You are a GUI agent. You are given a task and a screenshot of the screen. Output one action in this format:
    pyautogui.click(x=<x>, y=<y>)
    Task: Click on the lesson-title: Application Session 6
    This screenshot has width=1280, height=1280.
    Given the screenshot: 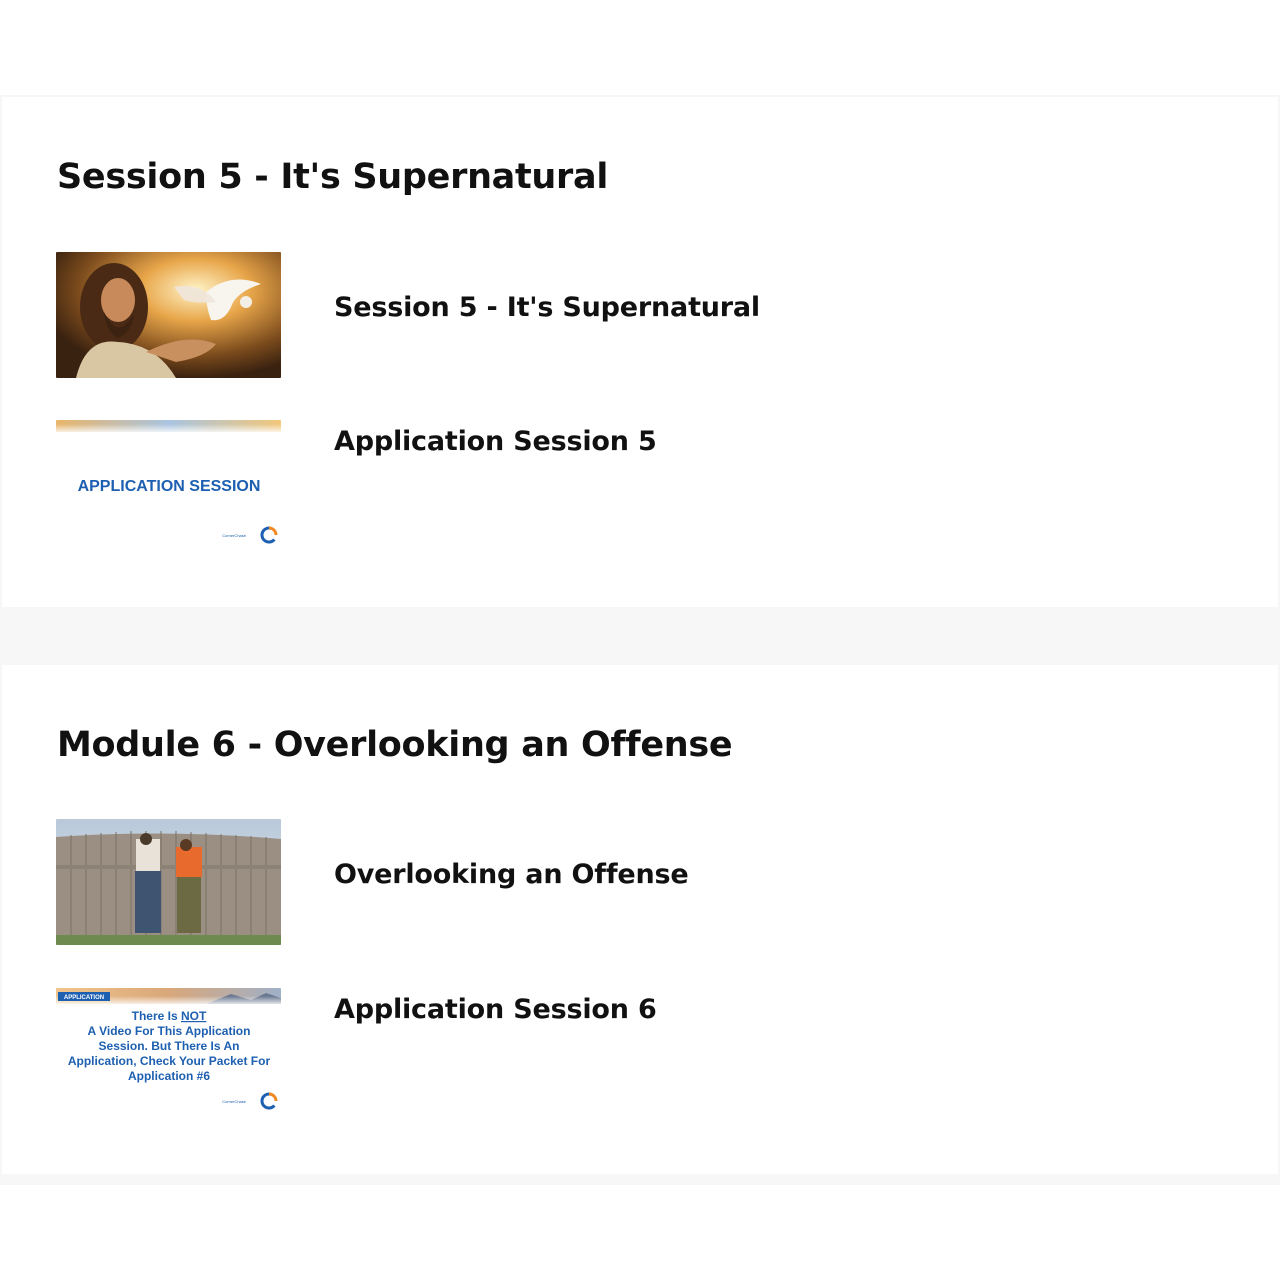 What is the action you would take?
    pyautogui.click(x=495, y=1009)
    